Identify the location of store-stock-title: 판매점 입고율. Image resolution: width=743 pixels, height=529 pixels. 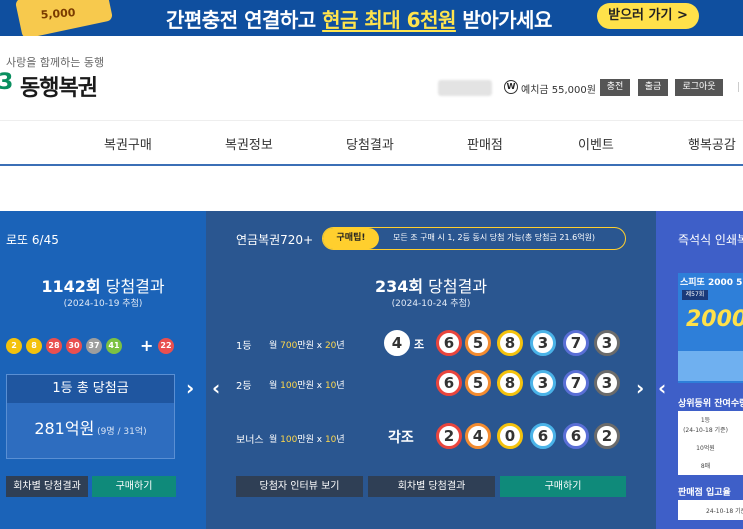
(704, 493).